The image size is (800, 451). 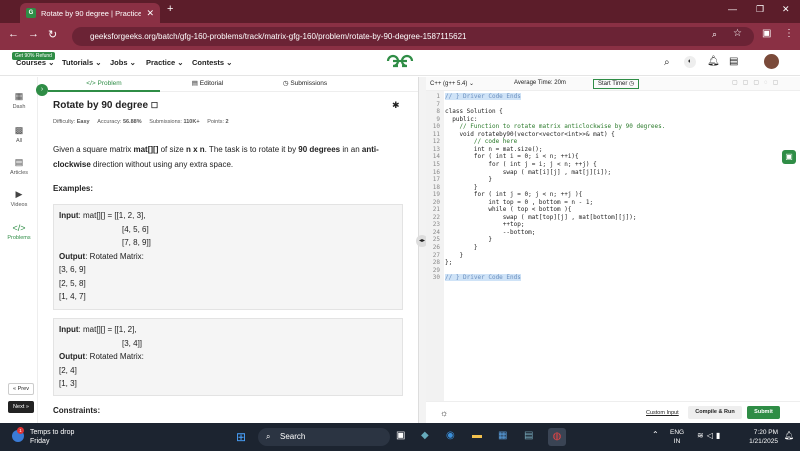 I want to click on menu-practice: Practice ⌄, so click(x=165, y=62).